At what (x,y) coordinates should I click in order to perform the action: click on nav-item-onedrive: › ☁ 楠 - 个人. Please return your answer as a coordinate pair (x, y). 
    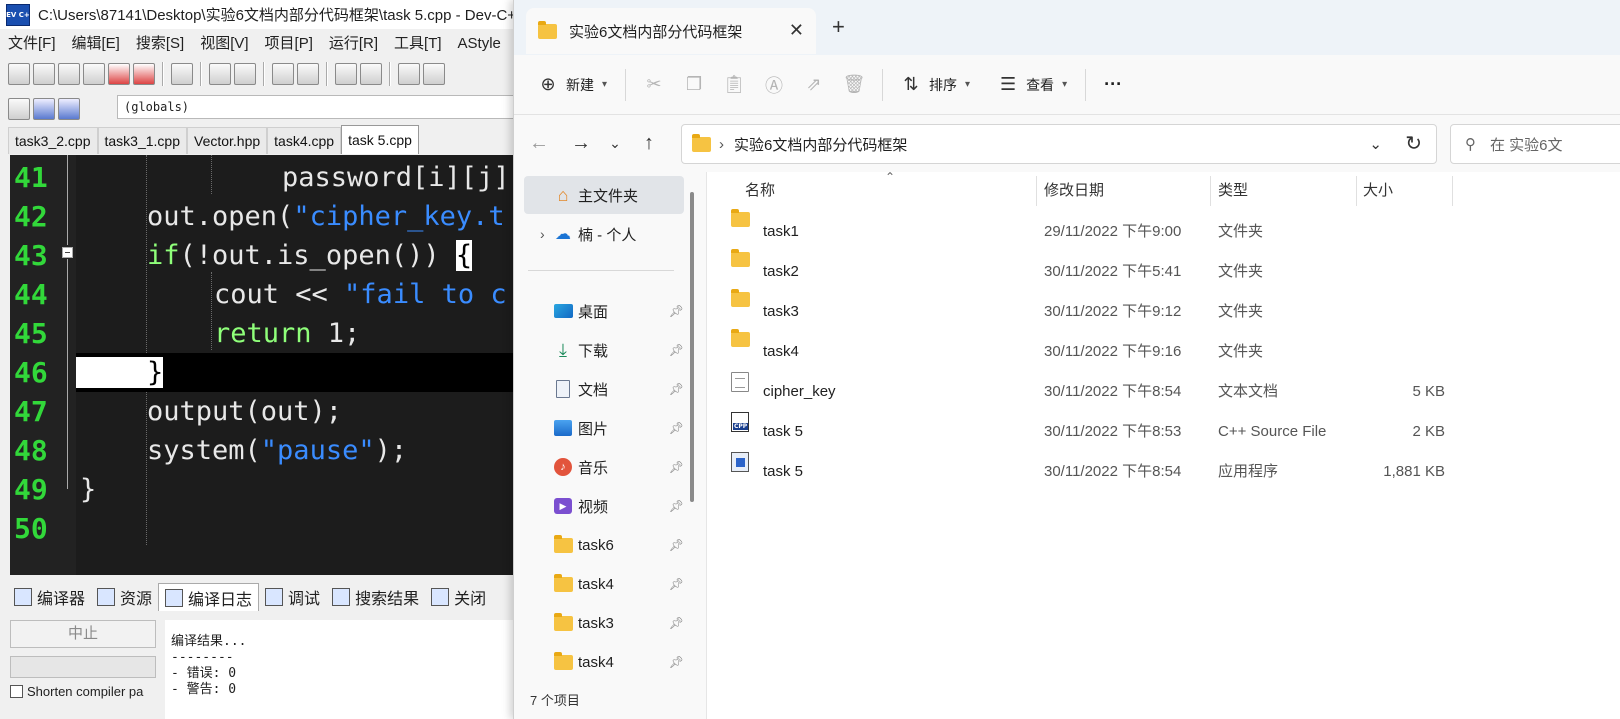
    Looking at the image, I should click on (604, 234).